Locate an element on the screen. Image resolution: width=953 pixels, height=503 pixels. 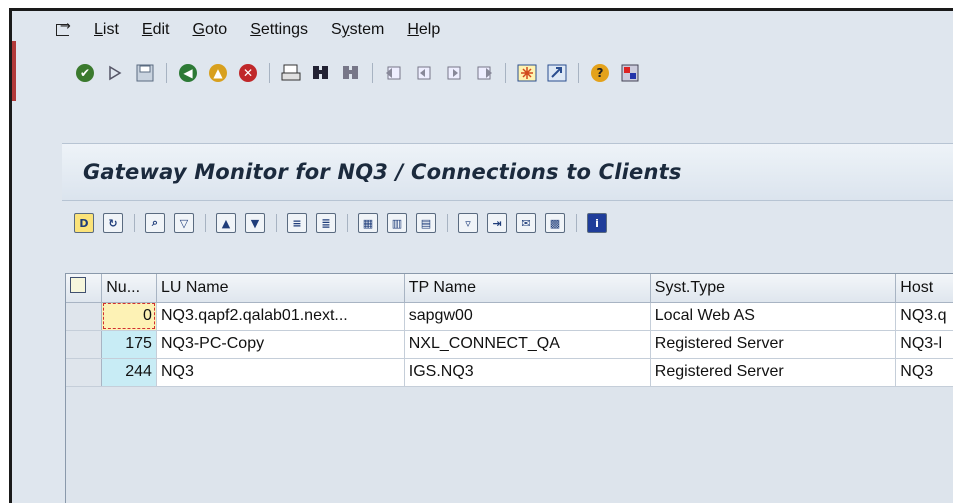
create-session-icon is located at coordinates (527, 73).